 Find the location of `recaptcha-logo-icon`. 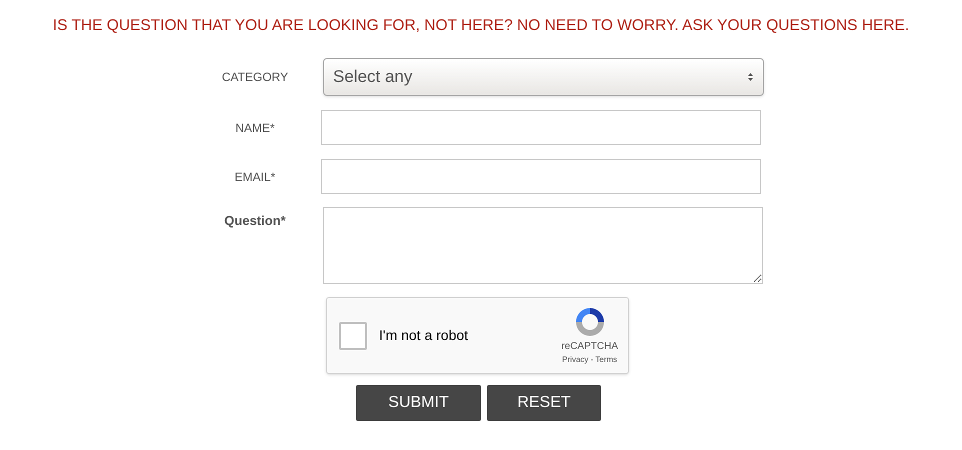

recaptcha-logo-icon is located at coordinates (590, 322).